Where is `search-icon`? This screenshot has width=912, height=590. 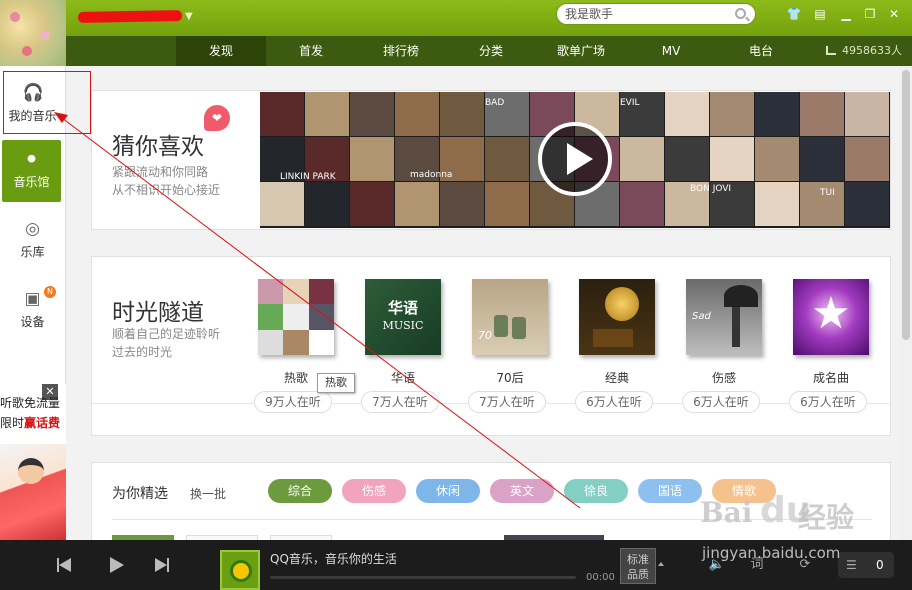 search-icon is located at coordinates (740, 13).